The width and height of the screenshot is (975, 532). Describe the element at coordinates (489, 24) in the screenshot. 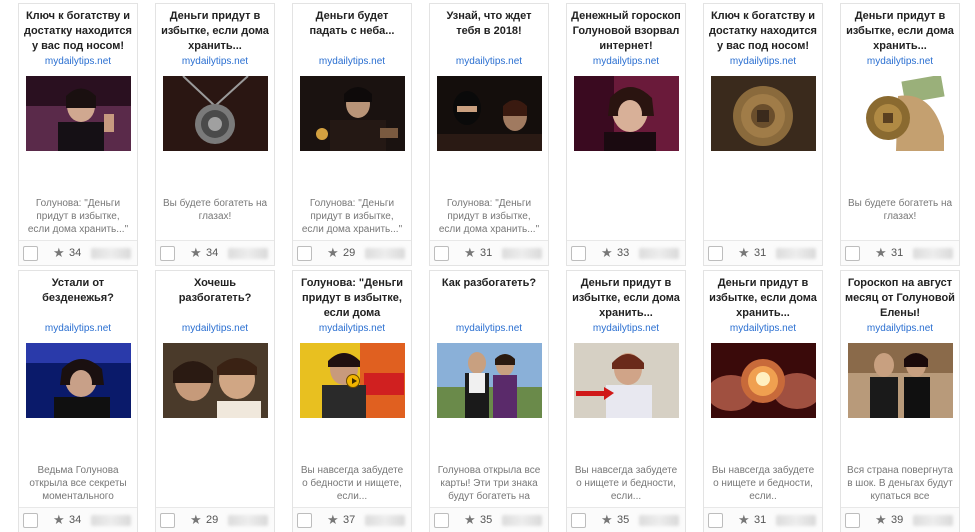

I see `card-title: Узнай, что ждет тебя в 2018!` at that location.